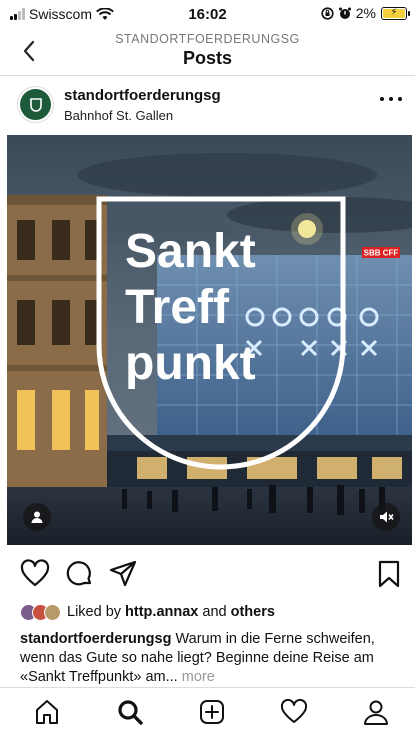 The height and width of the screenshot is (735, 415). What do you see at coordinates (253, 612) in the screenshot?
I see `likes-others: others` at bounding box center [253, 612].